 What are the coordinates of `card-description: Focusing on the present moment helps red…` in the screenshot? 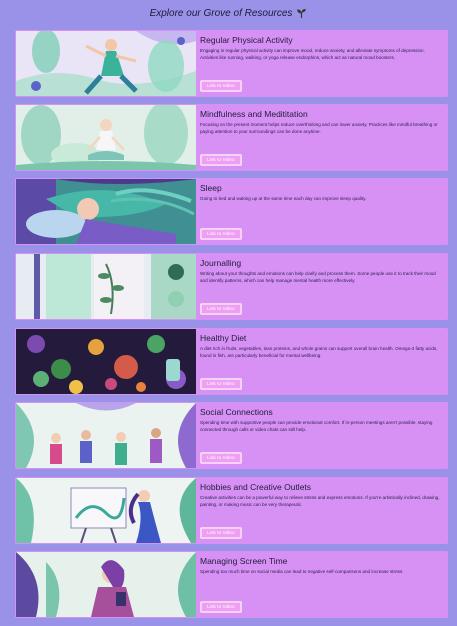 It's located at (319, 128).